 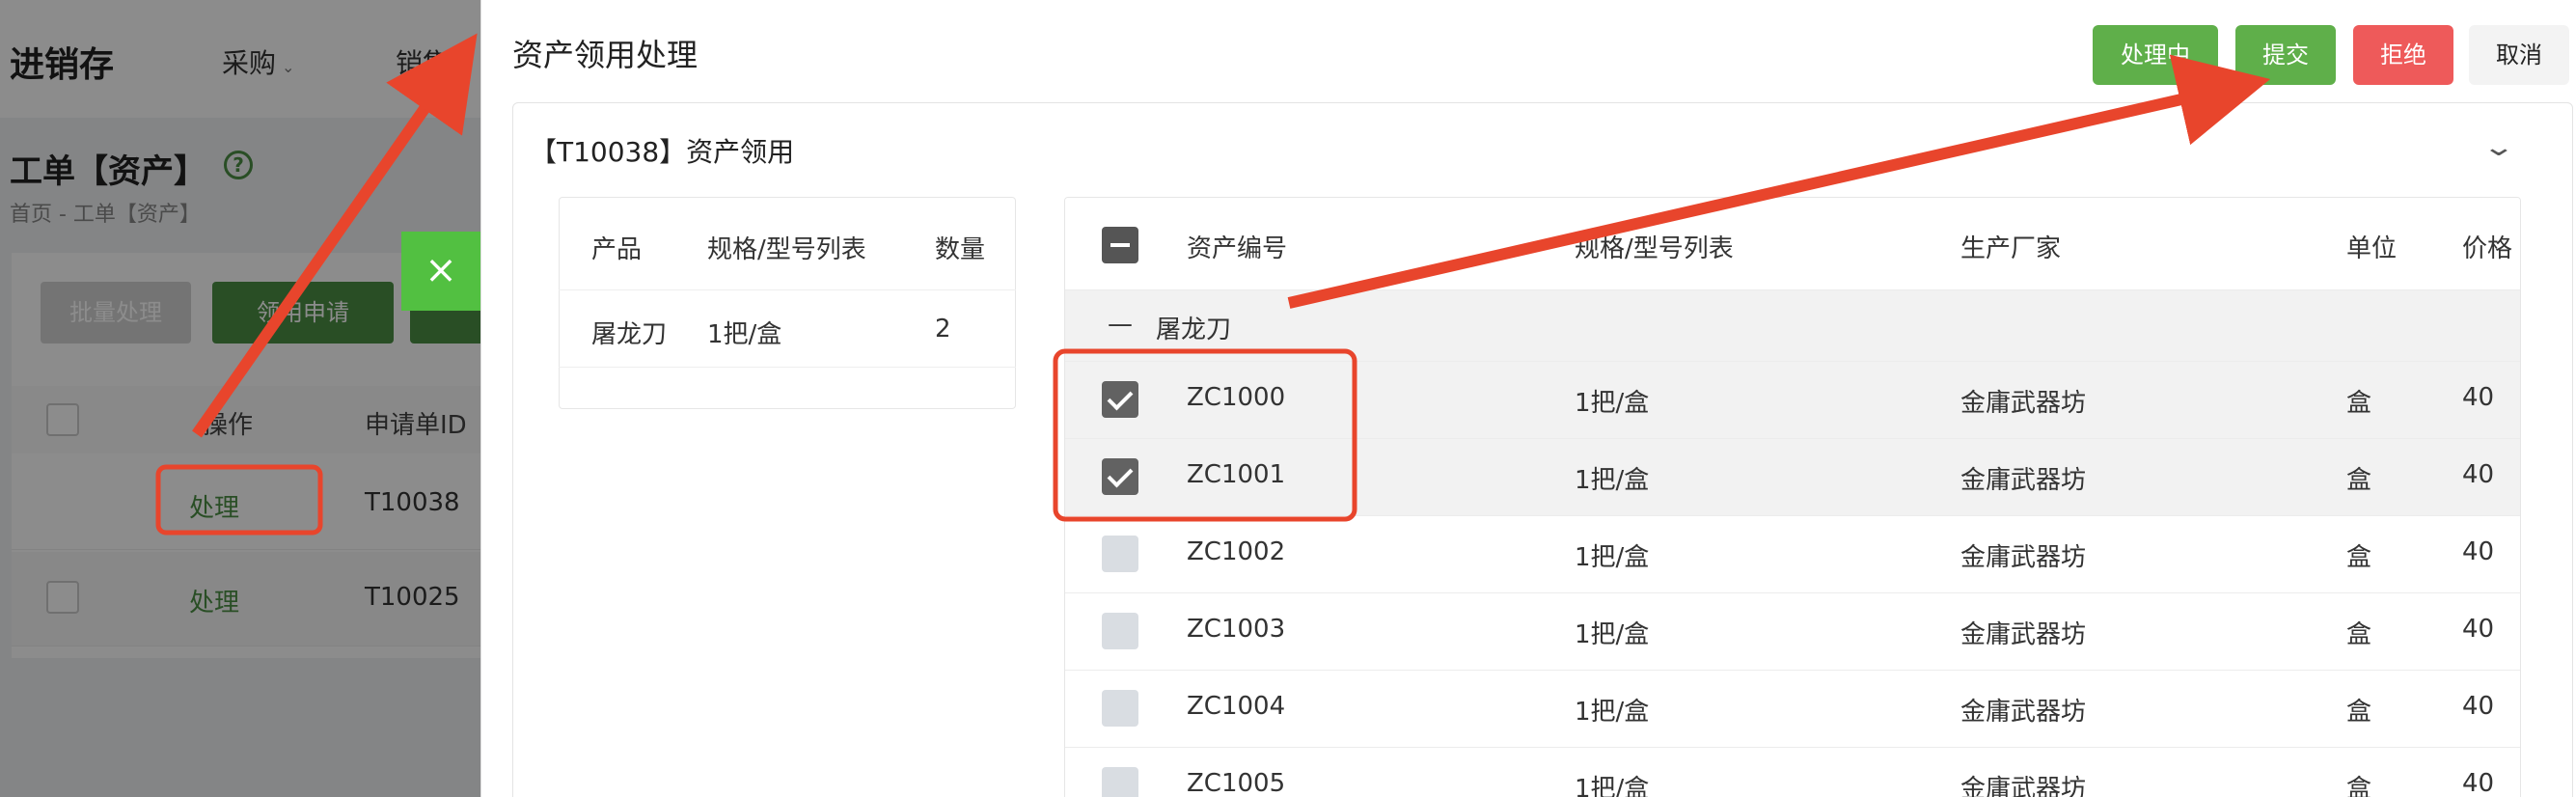 I want to click on group-label: 屠龙刀, so click(x=1194, y=330).